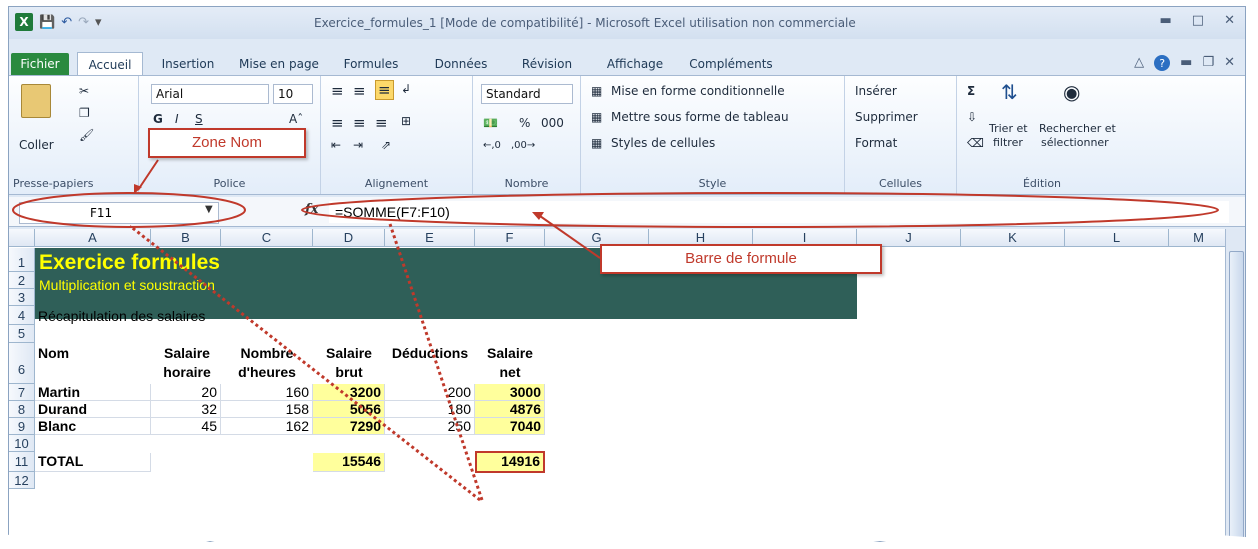  I want to click on barre-arrow, so click(570, 237).